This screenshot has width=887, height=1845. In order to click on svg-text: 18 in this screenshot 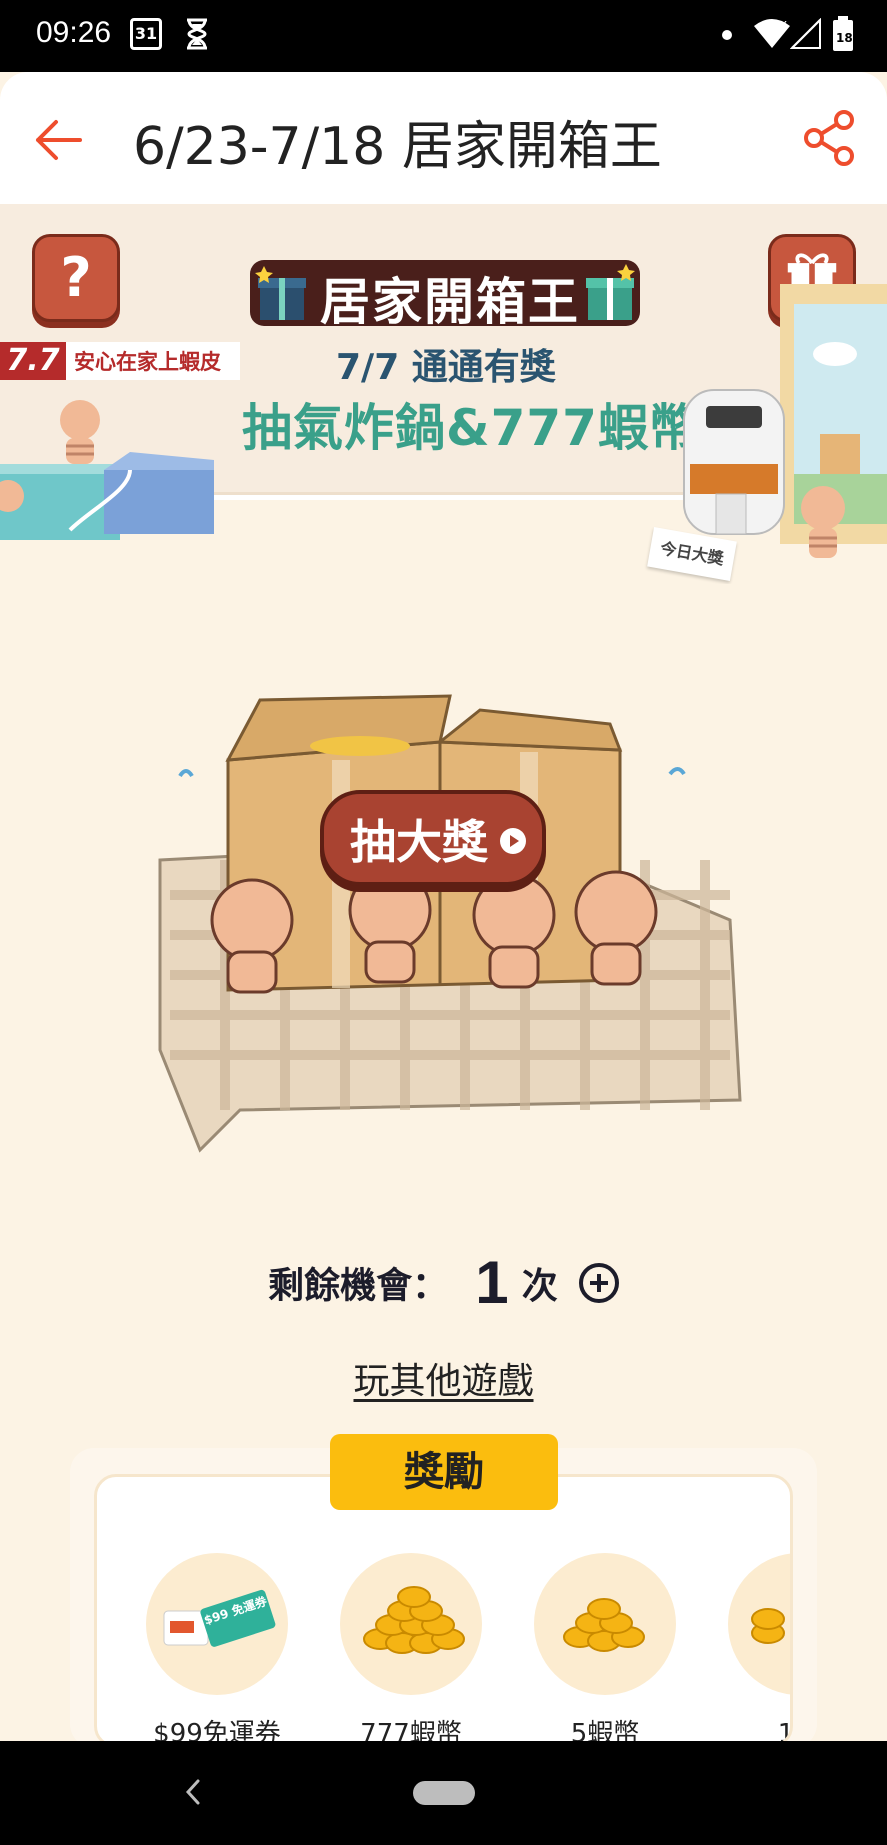, I will do `click(844, 38)`.